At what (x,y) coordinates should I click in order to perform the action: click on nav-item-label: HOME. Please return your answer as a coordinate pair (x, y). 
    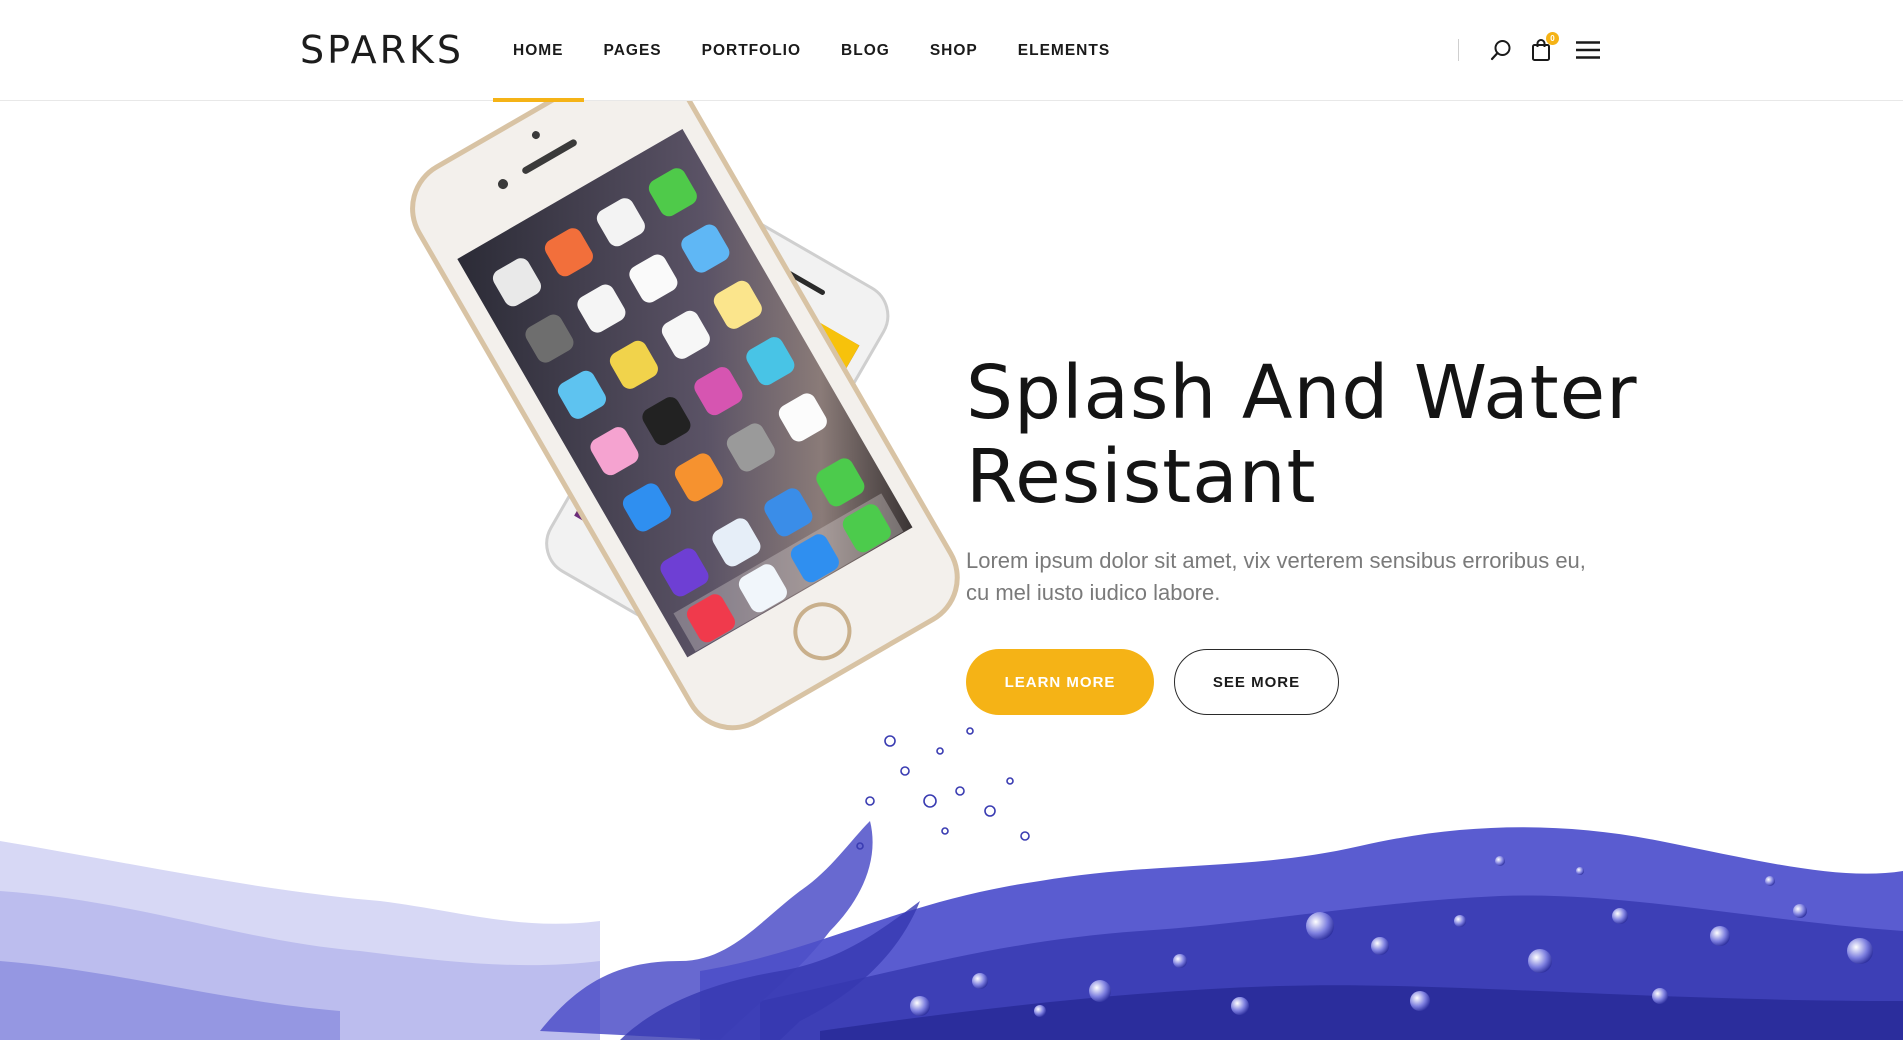
    Looking at the image, I should click on (538, 50).